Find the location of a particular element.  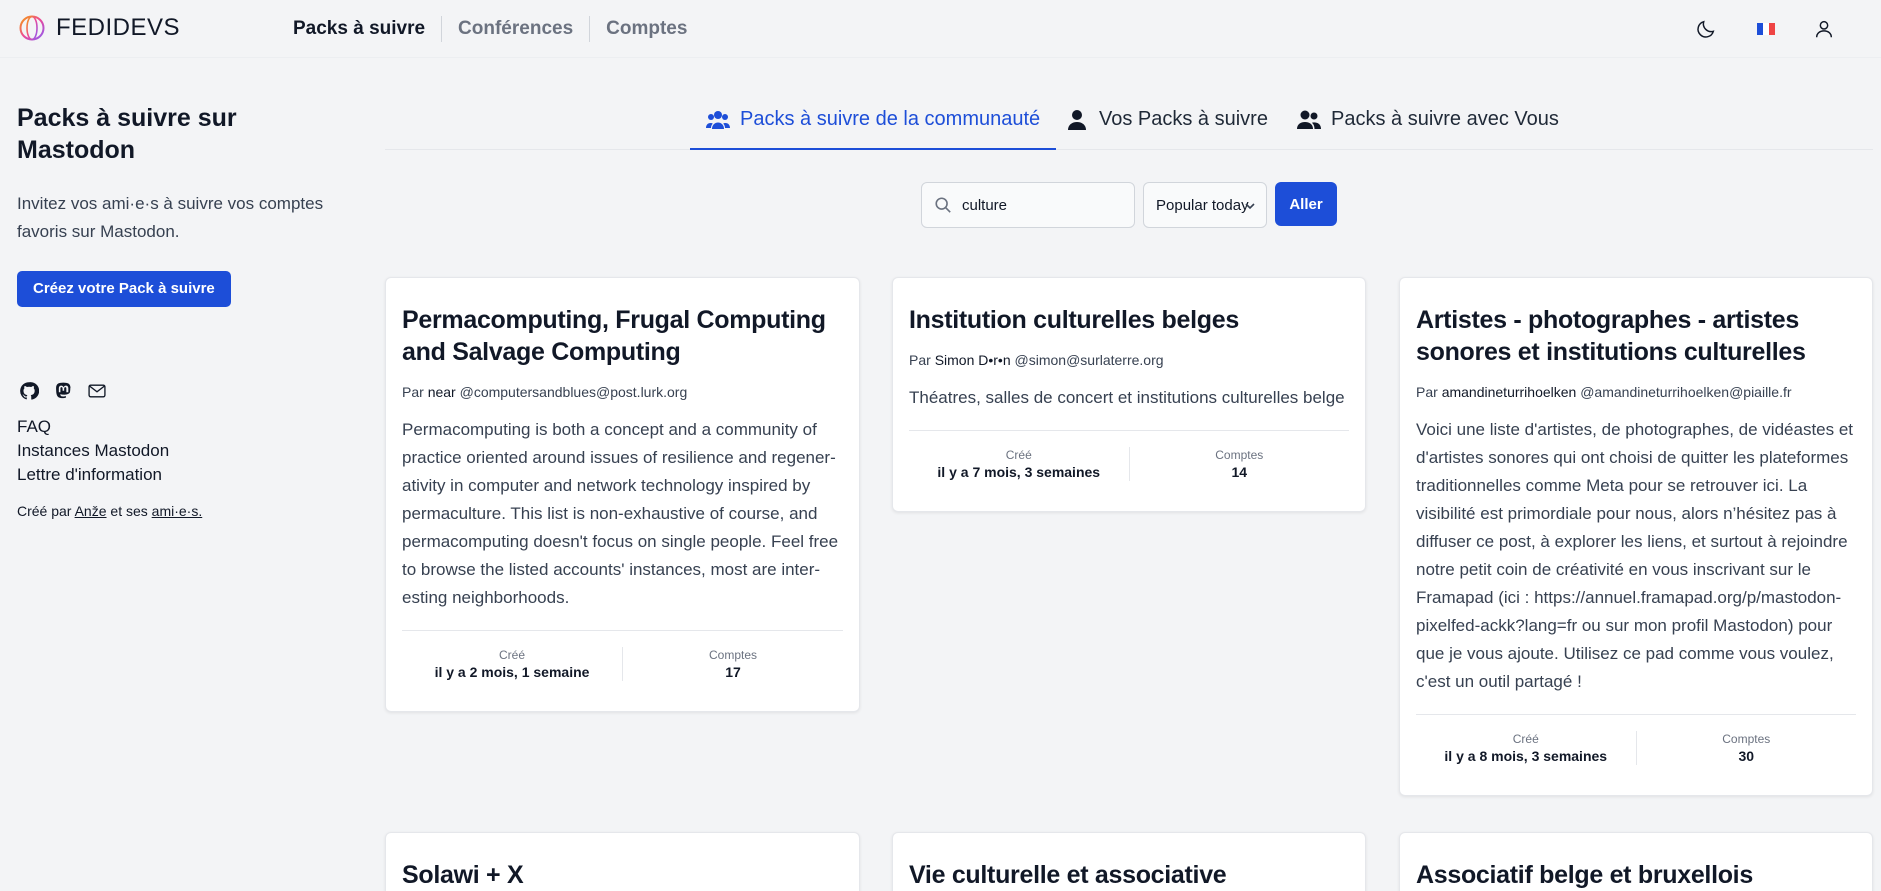

tab-label: Vos Packs à suivre is located at coordinates (1183, 119).